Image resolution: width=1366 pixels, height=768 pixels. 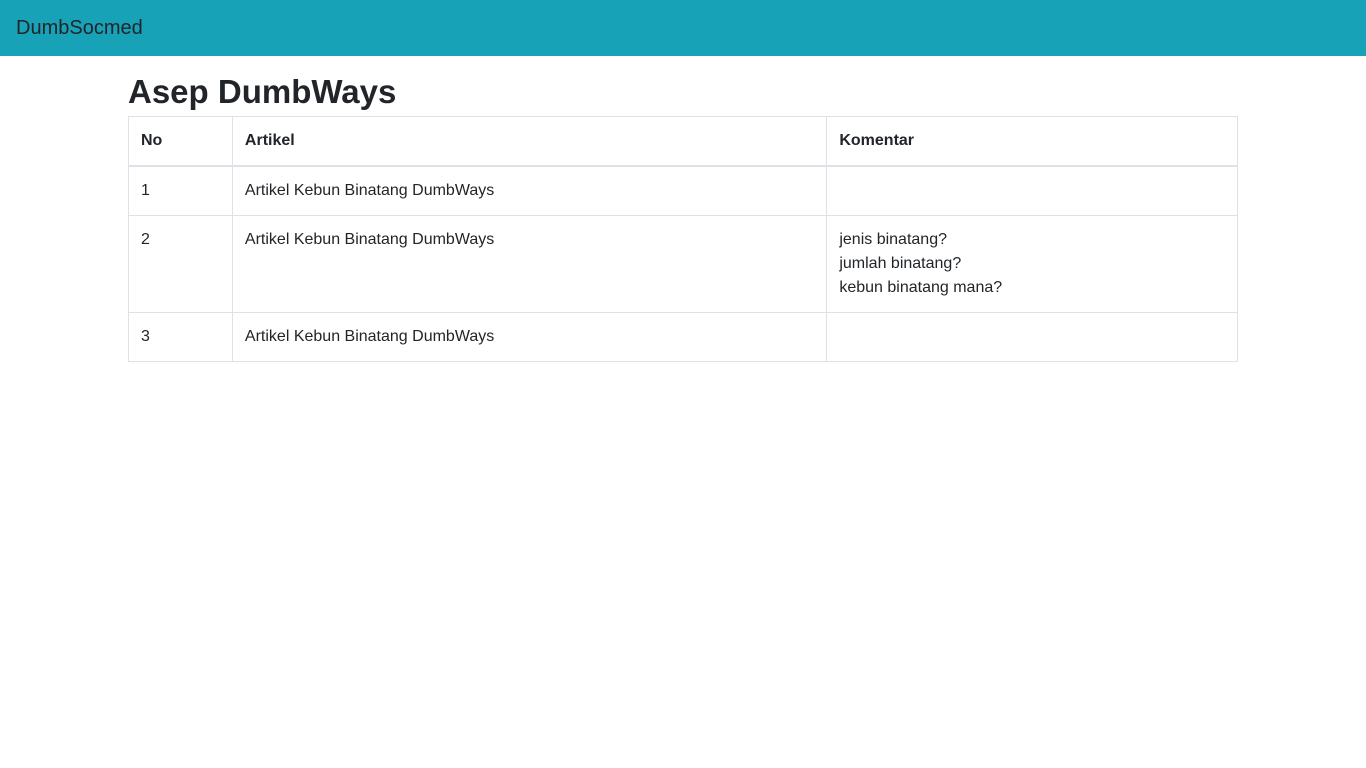 I want to click on comment-item: jumlah binatang?, so click(x=900, y=263).